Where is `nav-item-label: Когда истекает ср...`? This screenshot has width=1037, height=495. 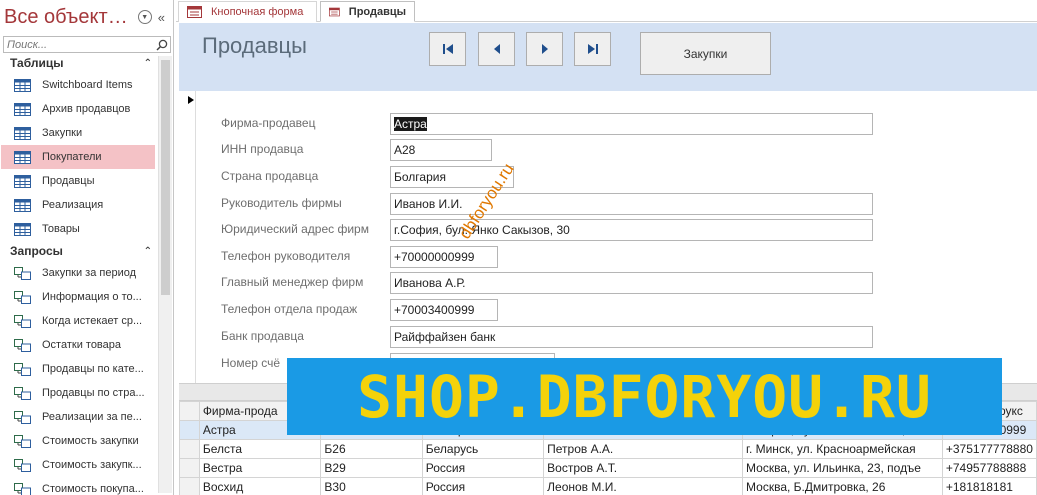 nav-item-label: Когда истекает ср... is located at coordinates (92, 321).